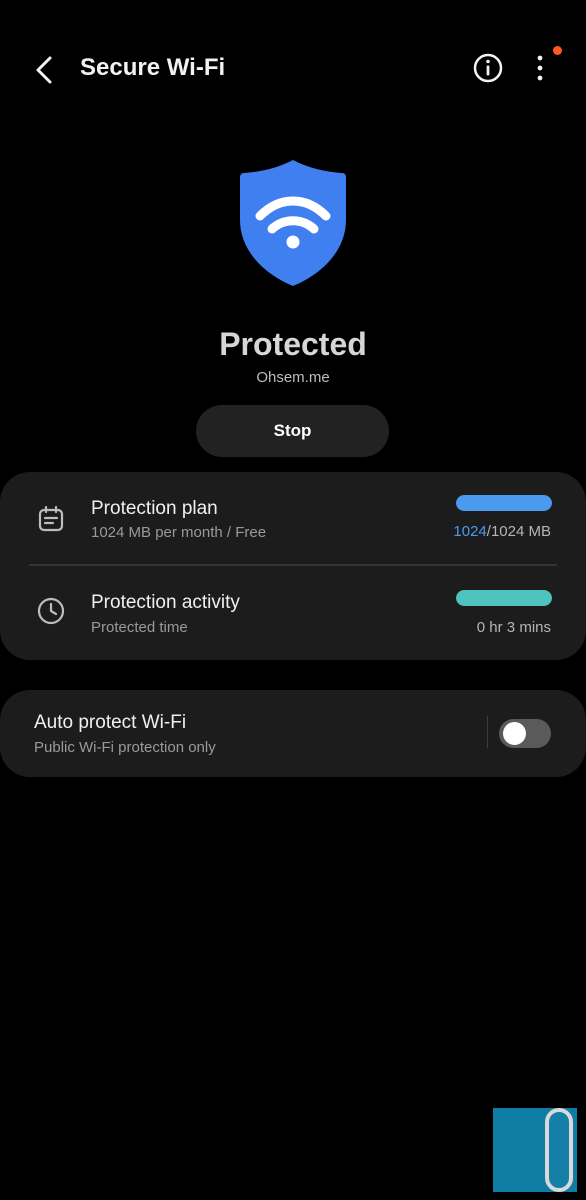 Image resolution: width=586 pixels, height=1200 pixels. I want to click on info-button, so click(488, 68).